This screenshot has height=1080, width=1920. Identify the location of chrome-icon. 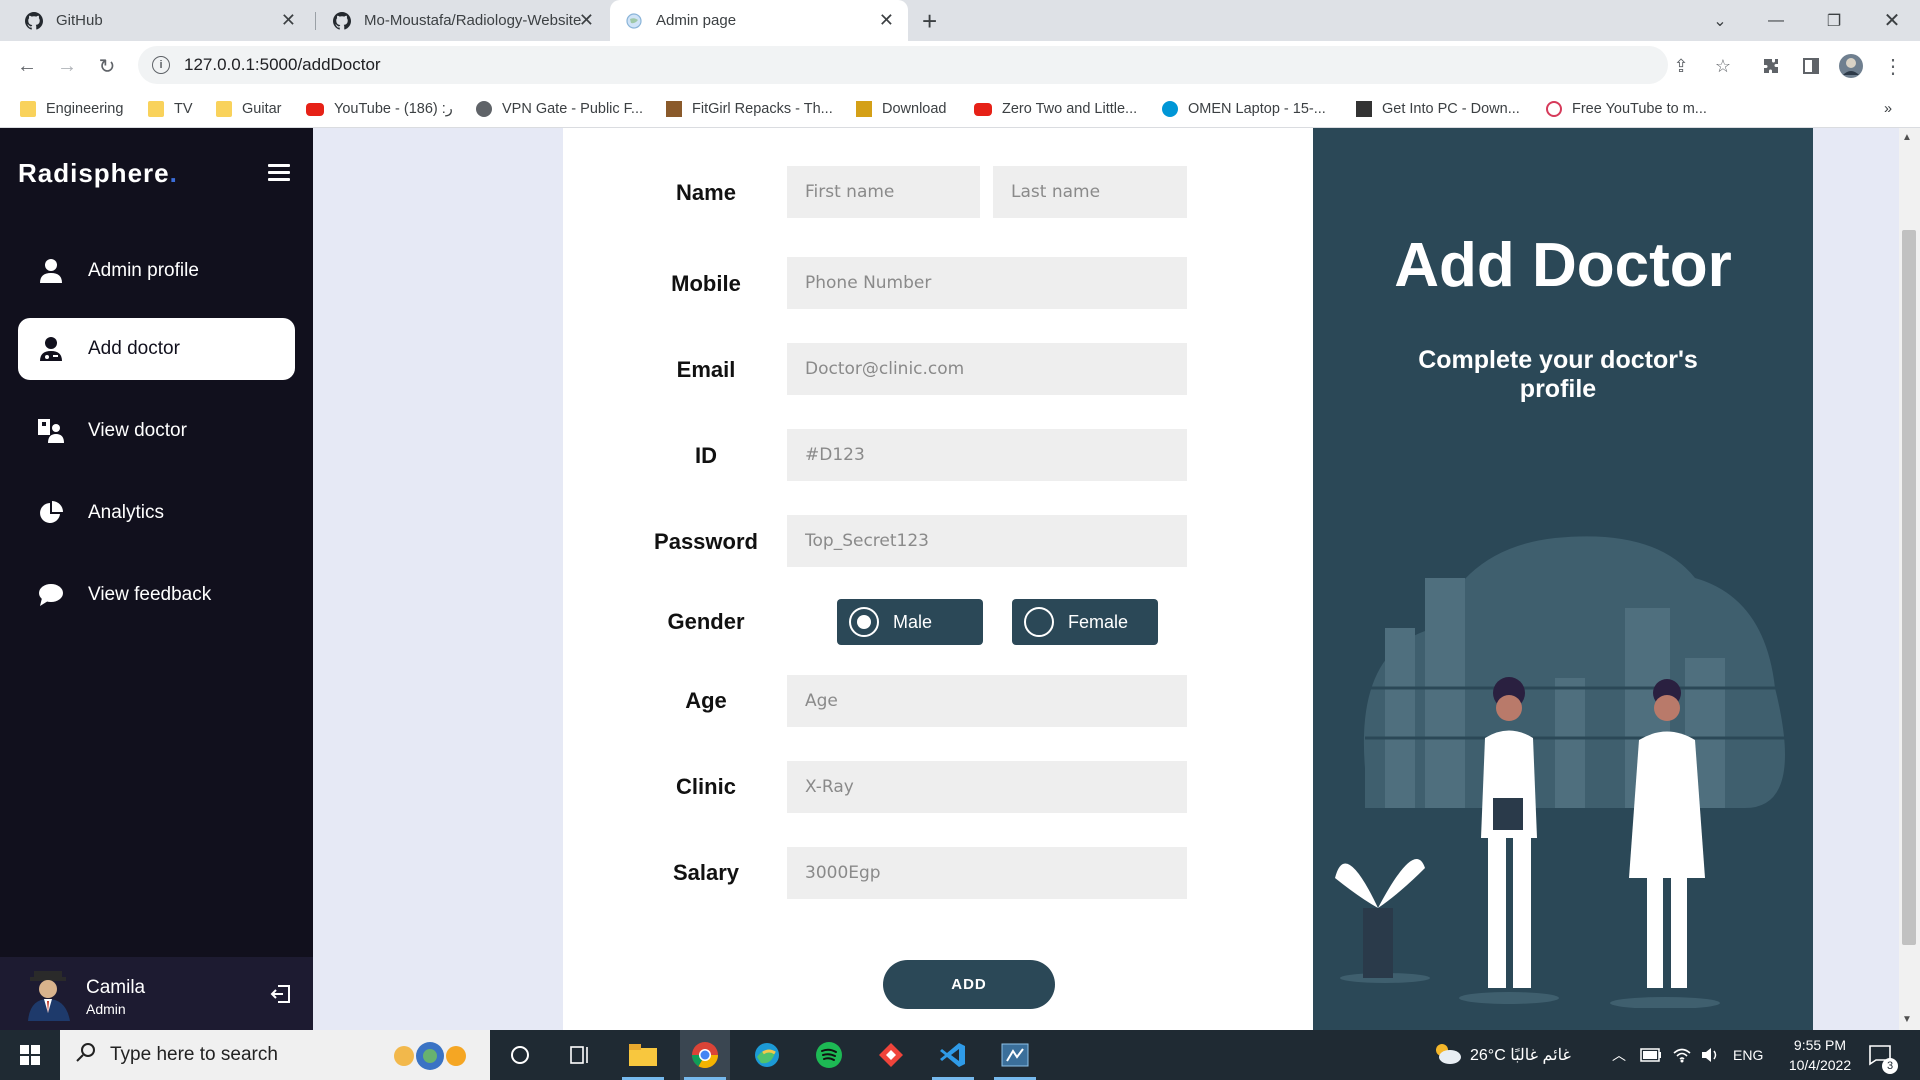
(705, 1055).